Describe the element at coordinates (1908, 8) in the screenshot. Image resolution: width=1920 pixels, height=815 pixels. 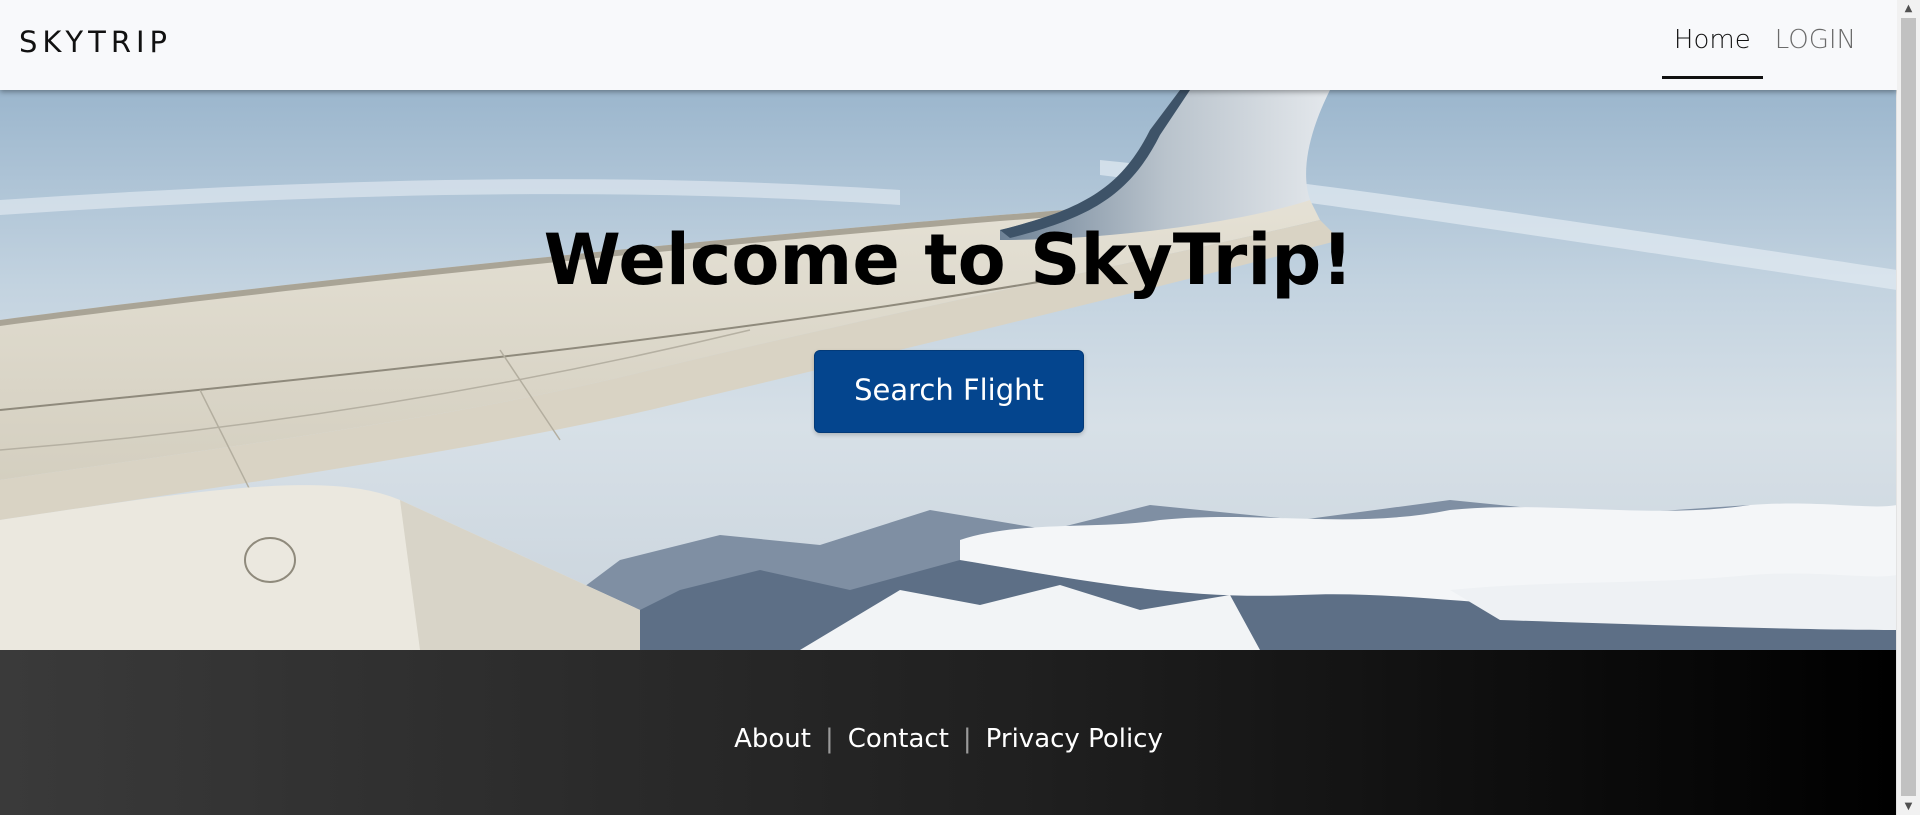
I see `chevron-up-icon: ▲` at that location.